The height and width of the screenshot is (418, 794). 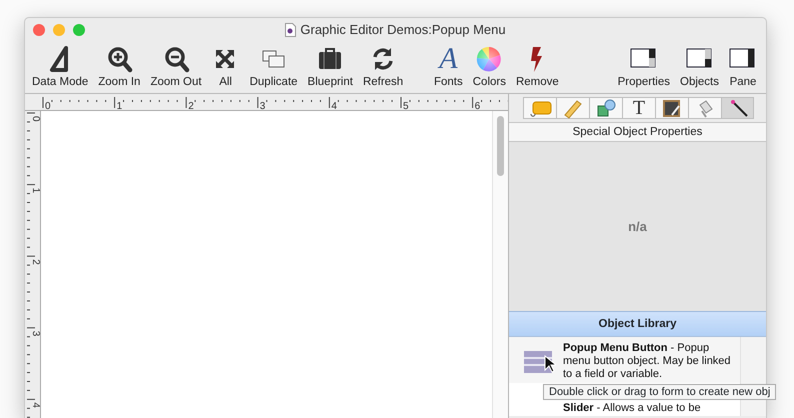 I want to click on minimize-button, so click(x=59, y=30).